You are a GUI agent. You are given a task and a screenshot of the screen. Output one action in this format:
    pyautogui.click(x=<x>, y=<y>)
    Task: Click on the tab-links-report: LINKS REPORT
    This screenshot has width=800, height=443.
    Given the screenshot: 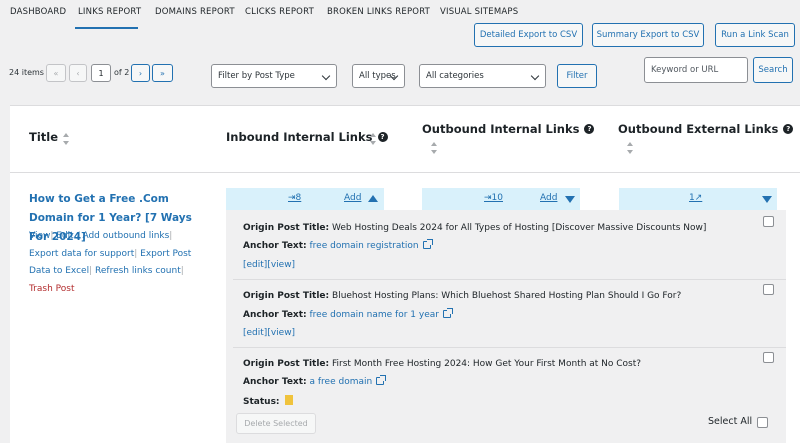 What is the action you would take?
    pyautogui.click(x=109, y=12)
    